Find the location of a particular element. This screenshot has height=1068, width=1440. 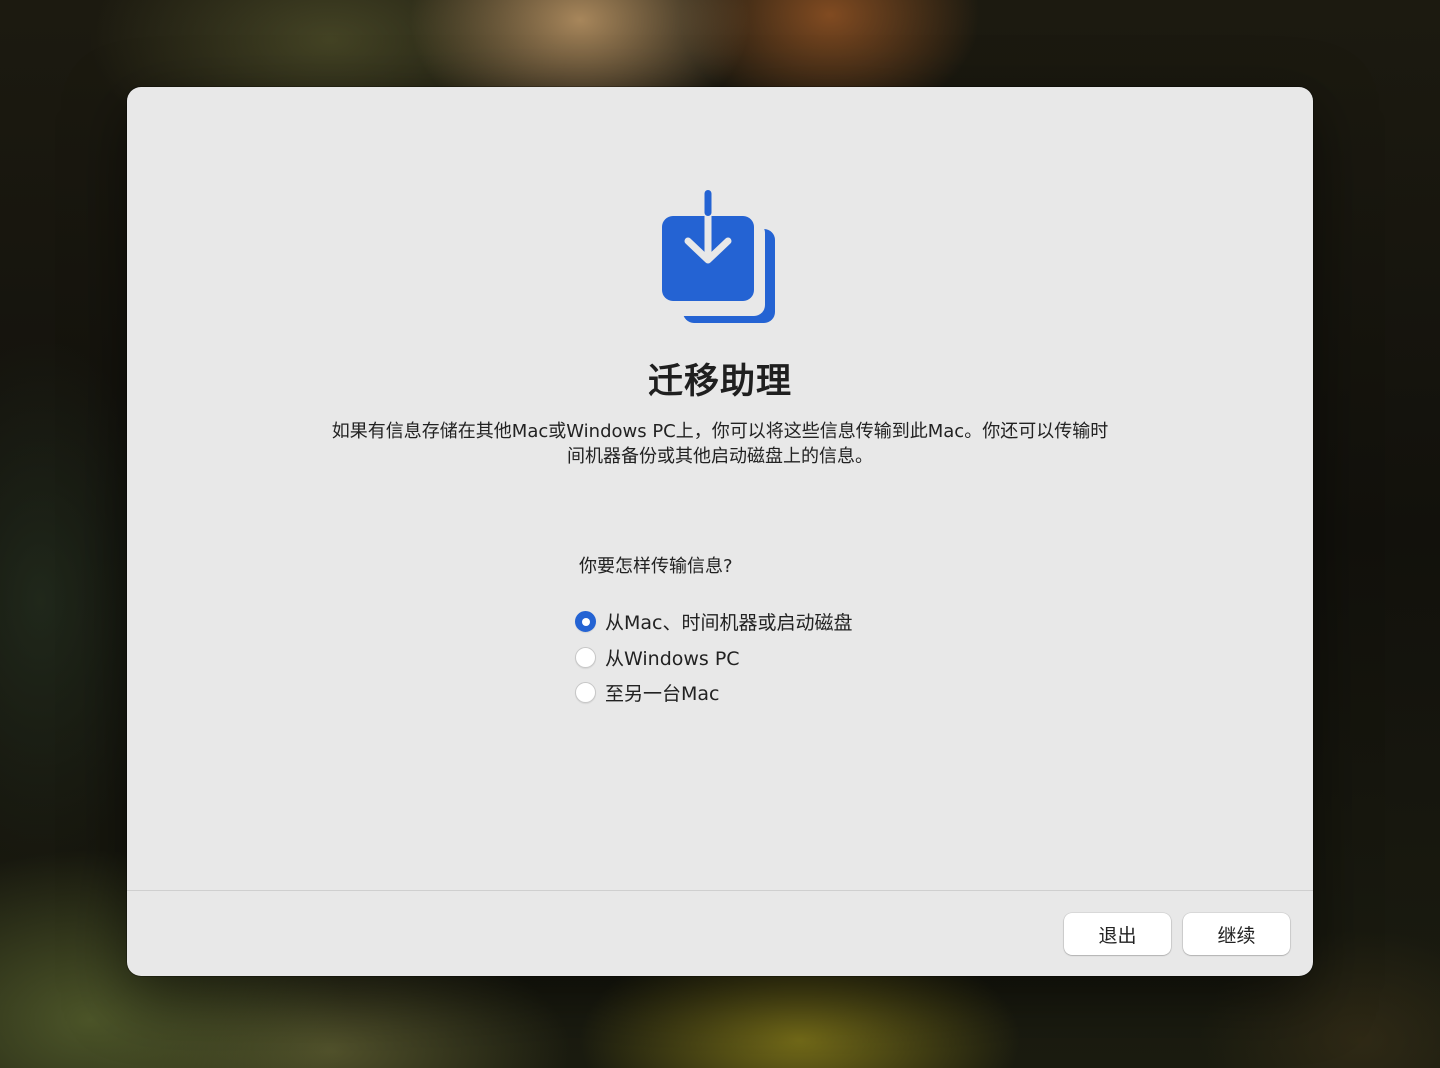

page-title: 迁移助理 is located at coordinates (719, 382).